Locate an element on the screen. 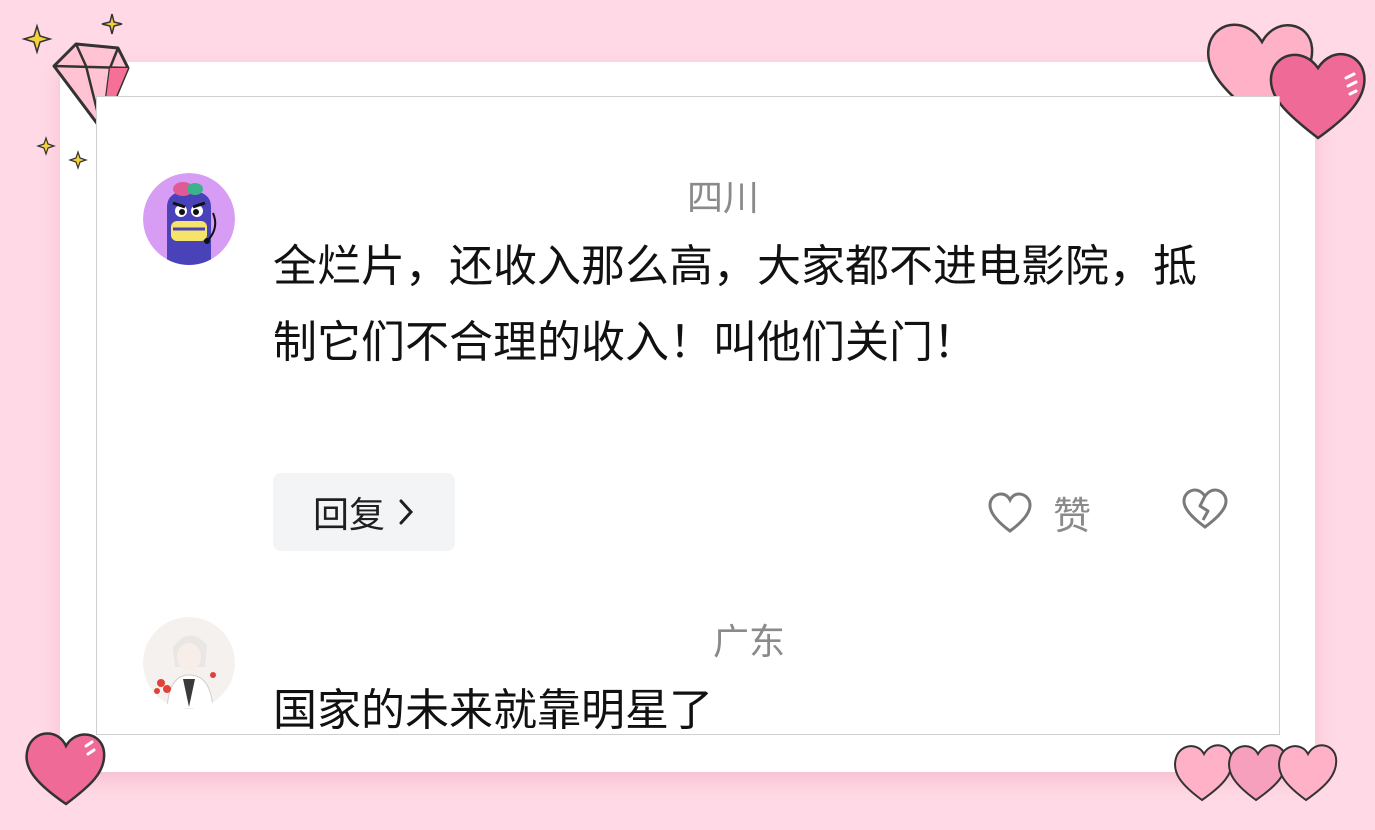 This screenshot has width=1375, height=830. comment-text: 全烂片，还收入那么高，大家都不进电影院，抵制它们不合理的收入！叫他们关门！ is located at coordinates (735, 304).